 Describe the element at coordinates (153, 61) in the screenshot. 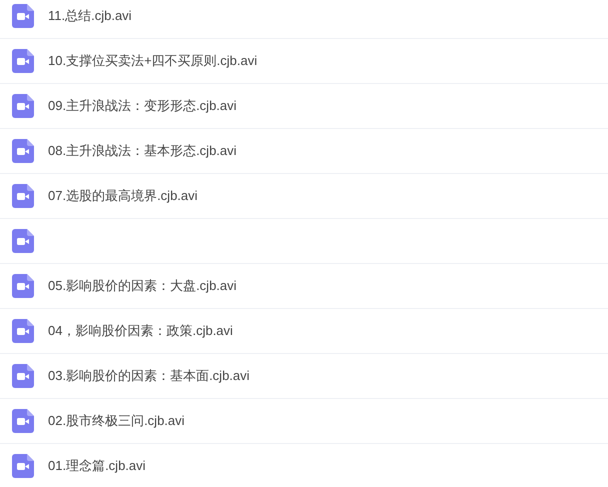

I see `file-name: 10.支撑位买卖法+四不买原则.cjb.avi` at that location.